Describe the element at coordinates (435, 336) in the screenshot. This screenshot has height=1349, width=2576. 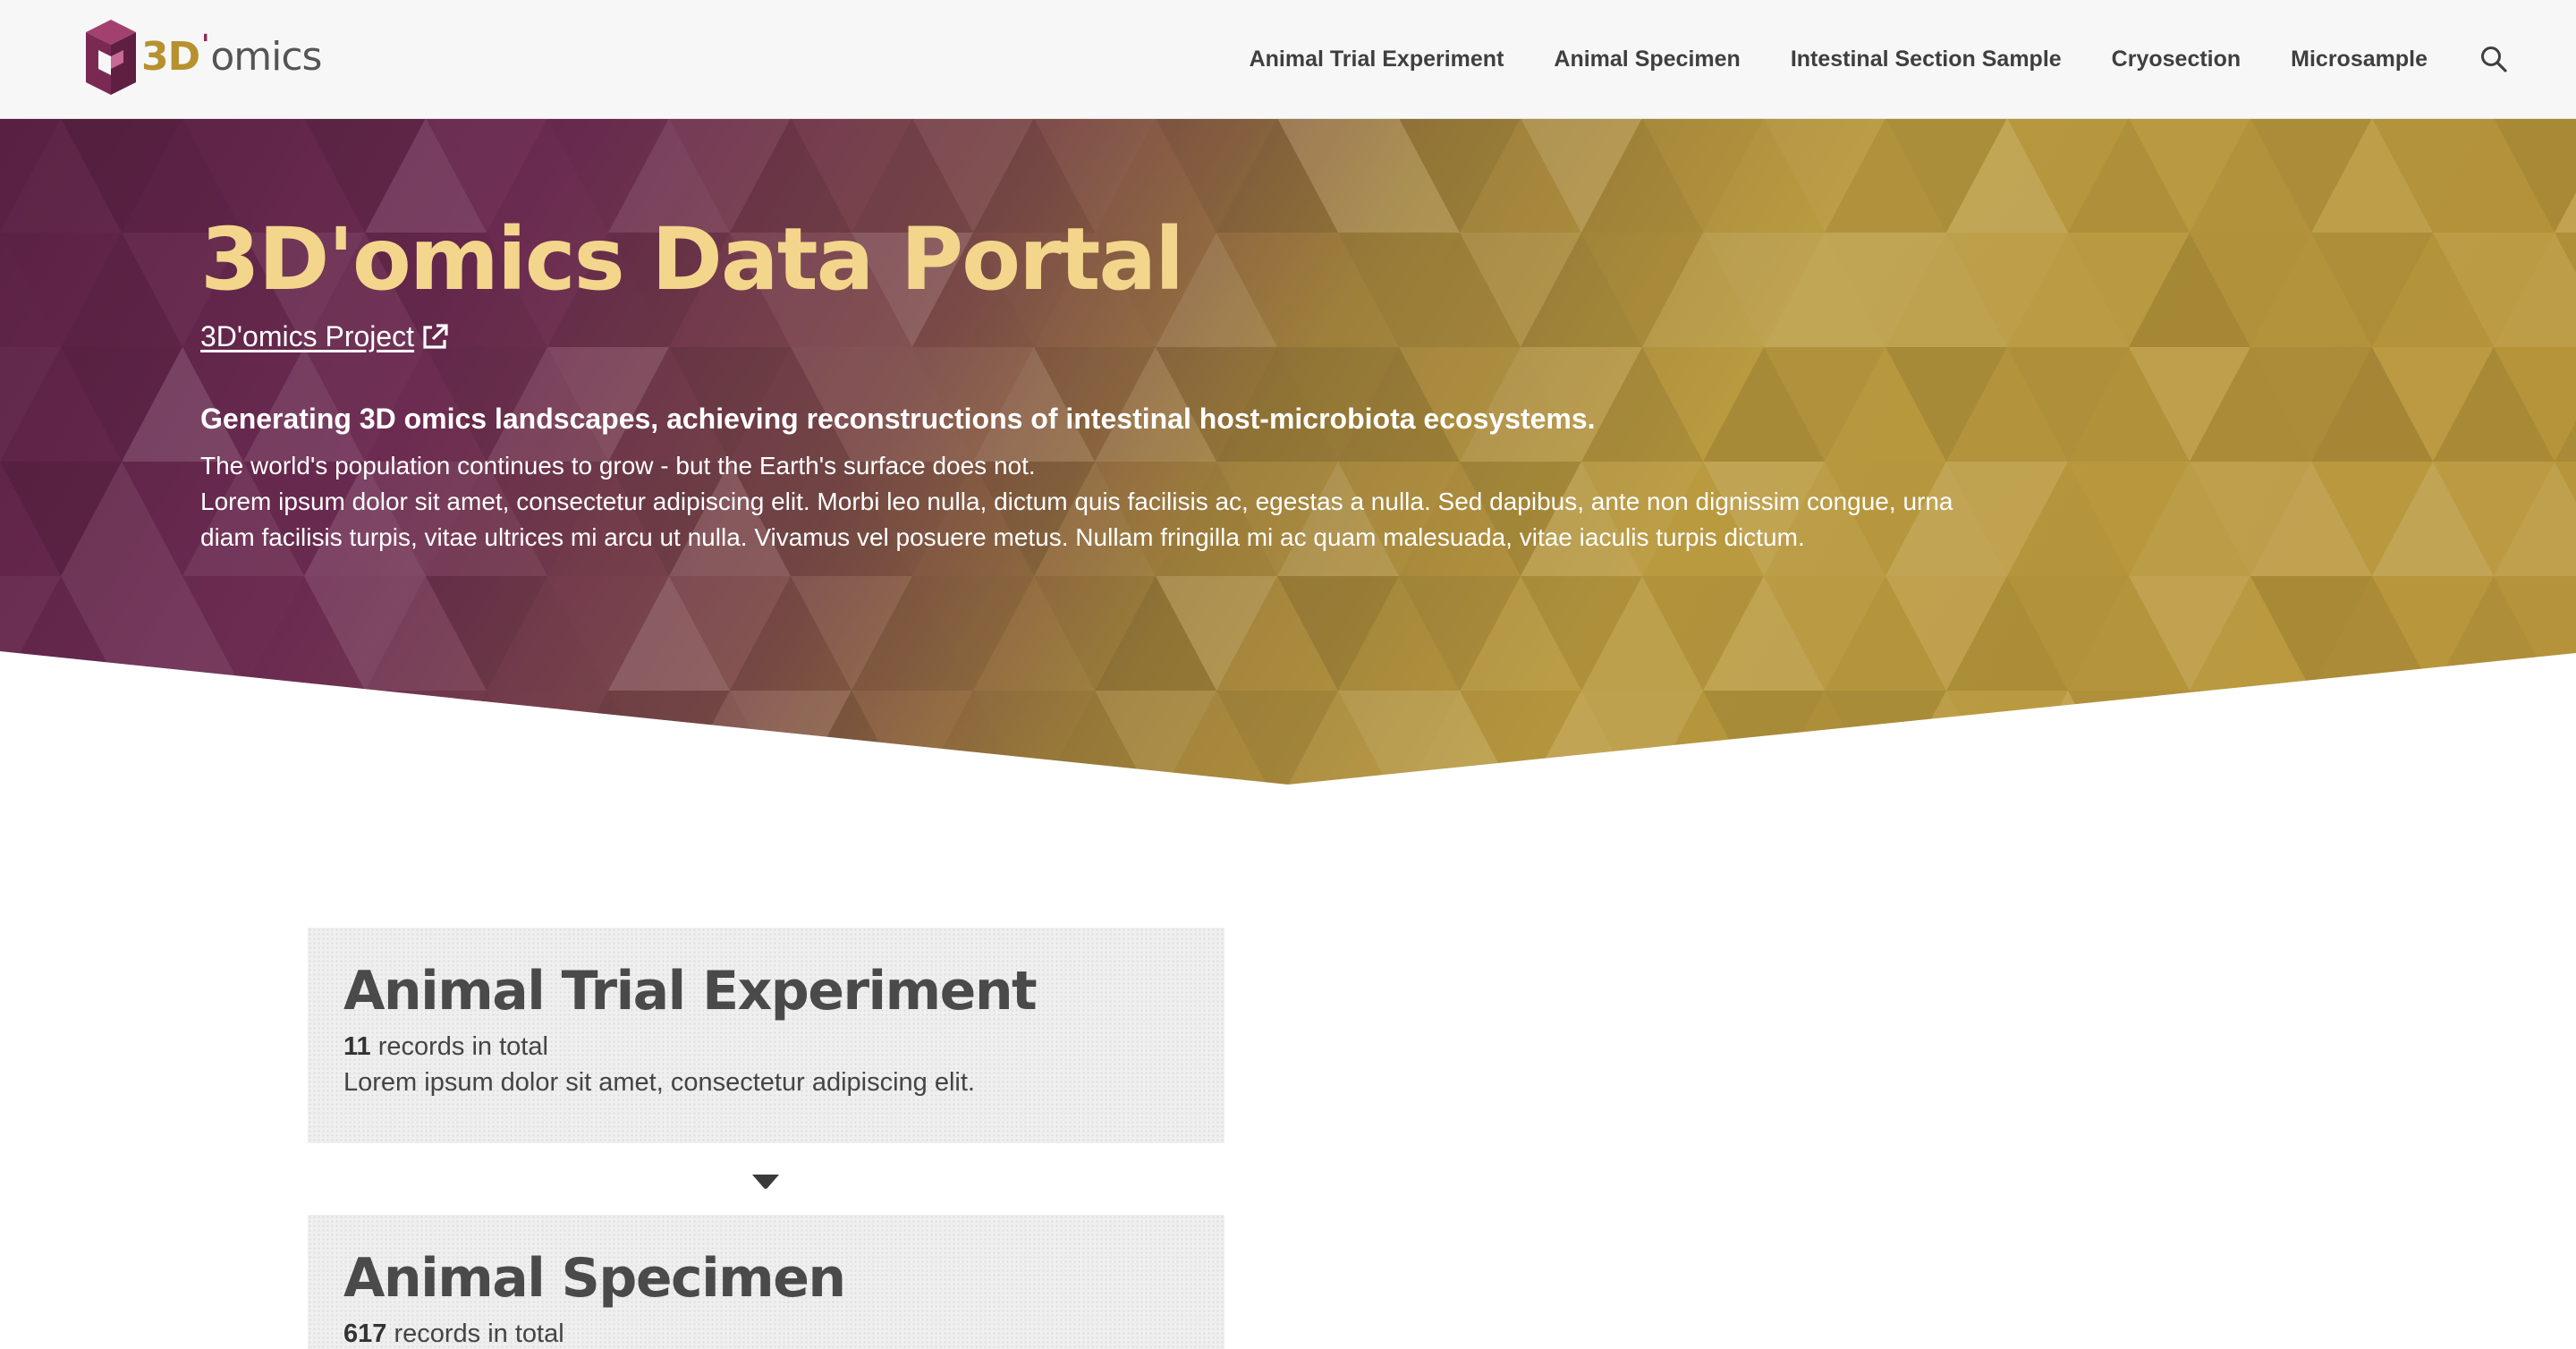
I see `external-link-icon` at that location.